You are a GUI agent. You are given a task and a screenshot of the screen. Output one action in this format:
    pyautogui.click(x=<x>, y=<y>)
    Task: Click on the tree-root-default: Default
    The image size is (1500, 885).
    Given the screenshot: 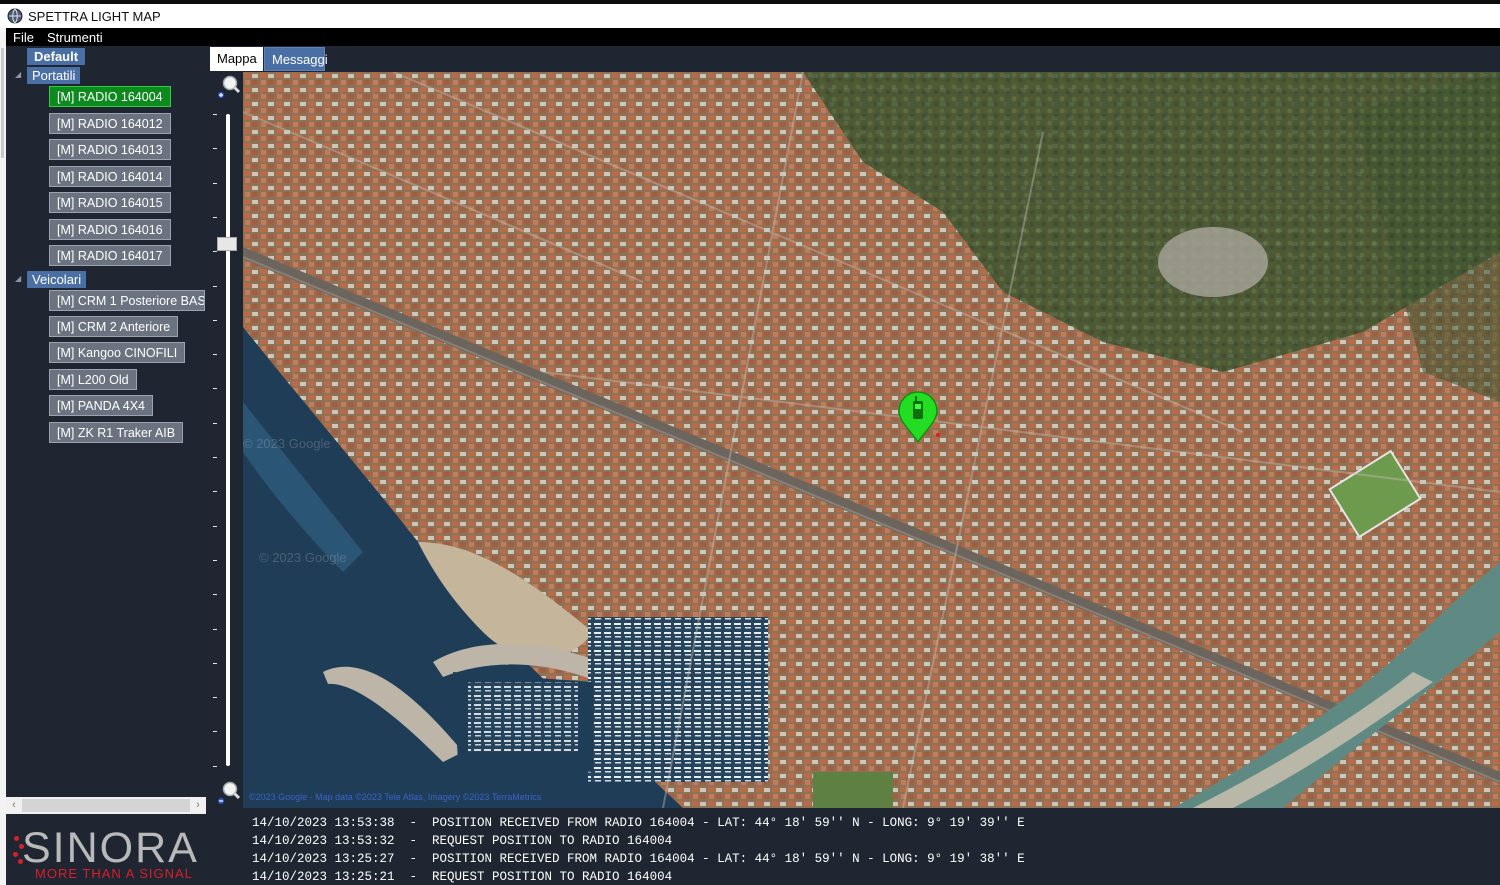 What is the action you would take?
    pyautogui.click(x=56, y=56)
    